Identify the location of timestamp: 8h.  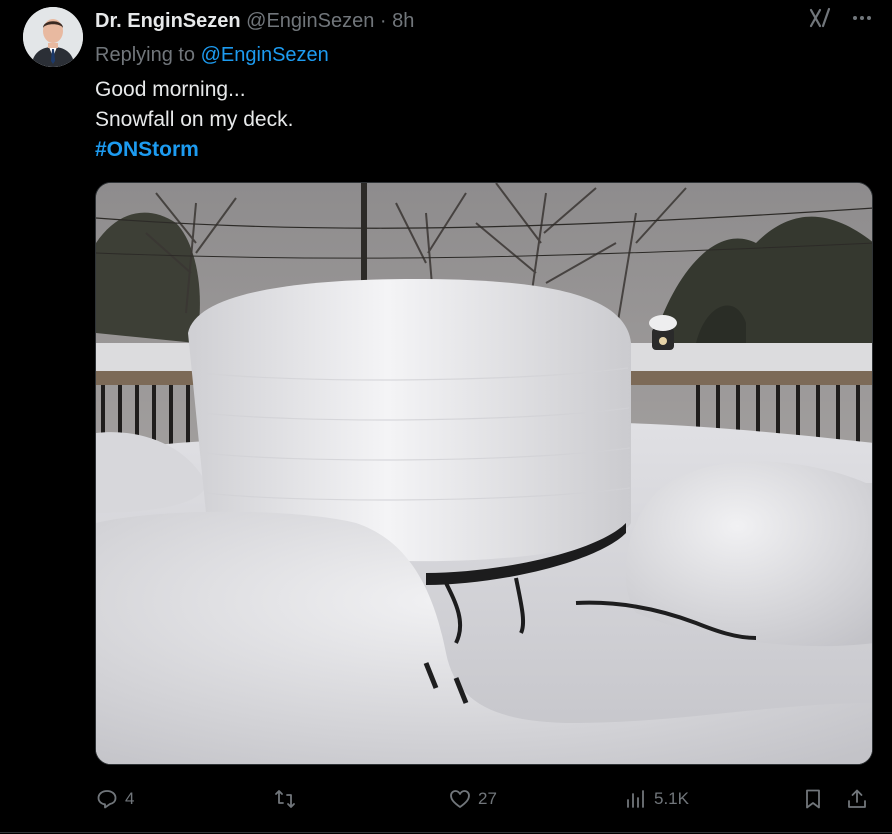
(403, 21).